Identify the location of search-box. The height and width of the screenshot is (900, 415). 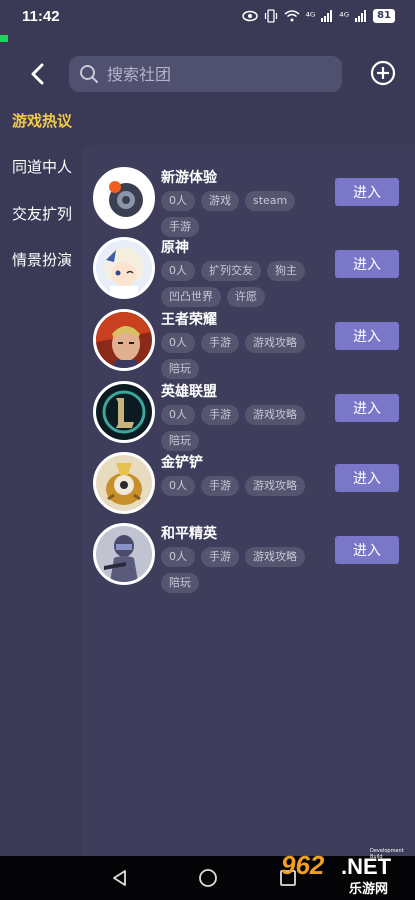
(205, 74).